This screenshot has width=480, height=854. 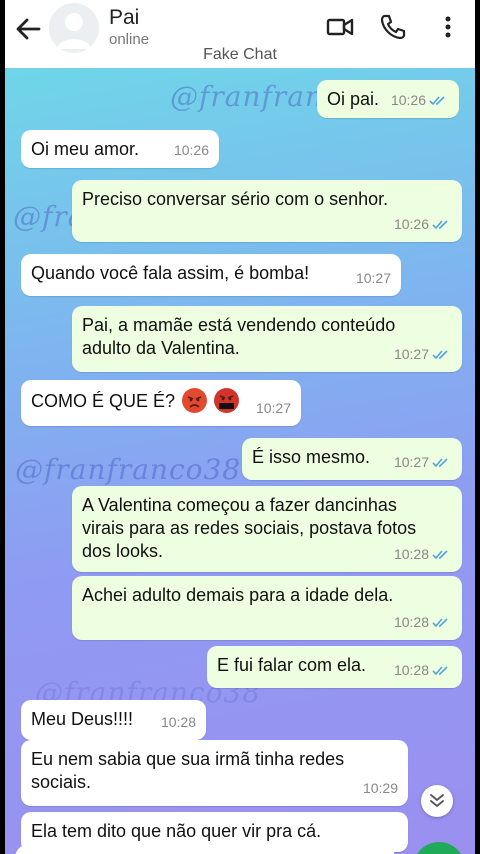 I want to click on message-text: Achei adulto demais para a idade dela., so click(x=238, y=595).